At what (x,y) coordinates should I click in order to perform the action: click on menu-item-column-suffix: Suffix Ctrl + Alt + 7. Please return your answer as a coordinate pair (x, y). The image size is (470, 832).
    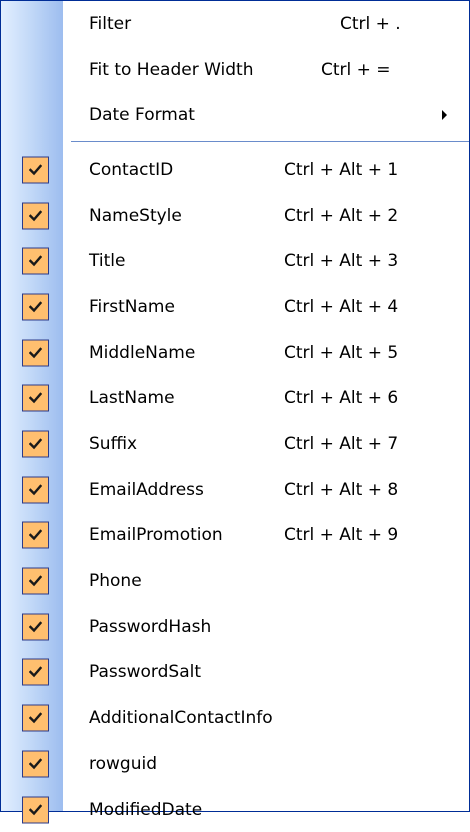
    Looking at the image, I should click on (235, 444).